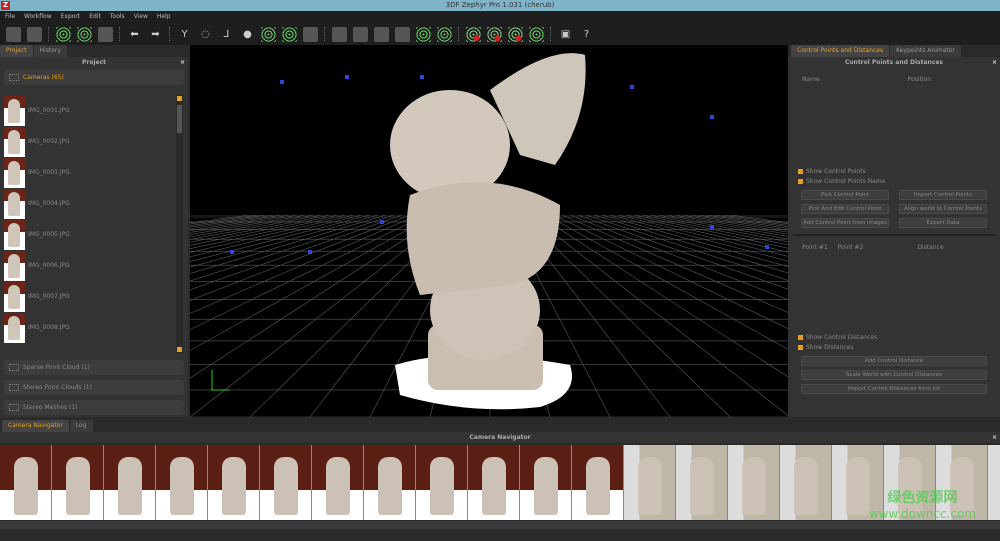 This screenshot has width=1000, height=541. I want to click on delete-mesh-icon, so click(515, 34).